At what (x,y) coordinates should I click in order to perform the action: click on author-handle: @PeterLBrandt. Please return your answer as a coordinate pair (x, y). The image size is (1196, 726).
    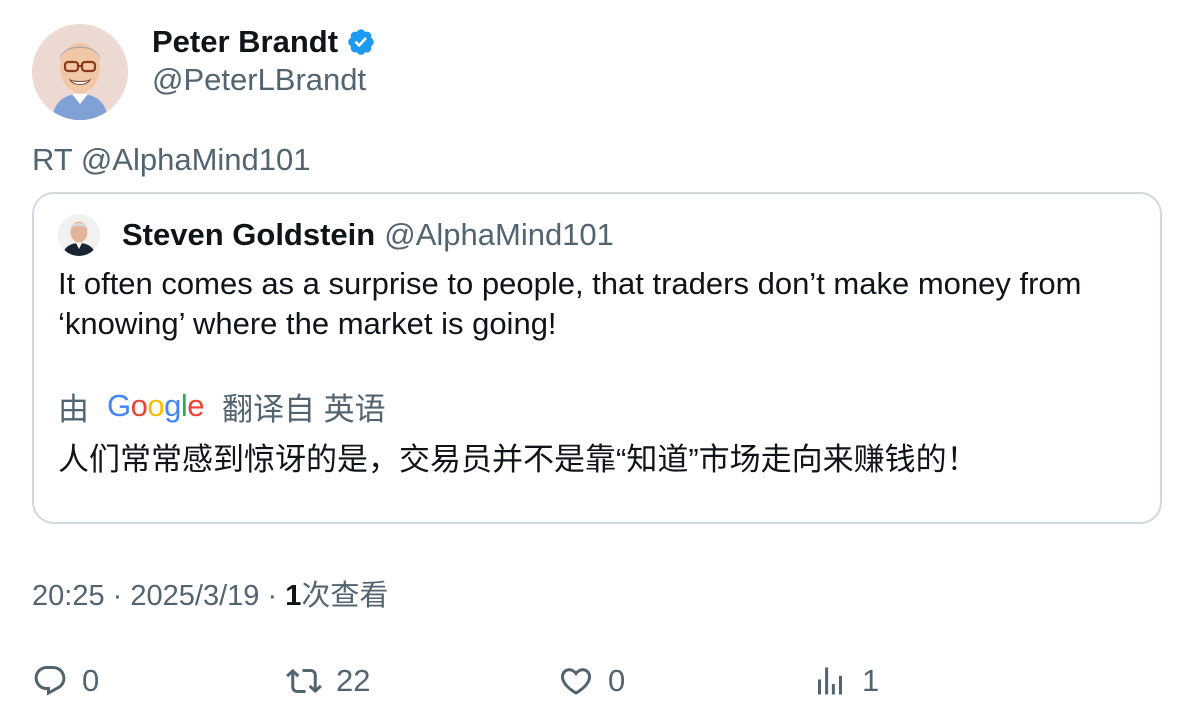
    Looking at the image, I should click on (259, 80).